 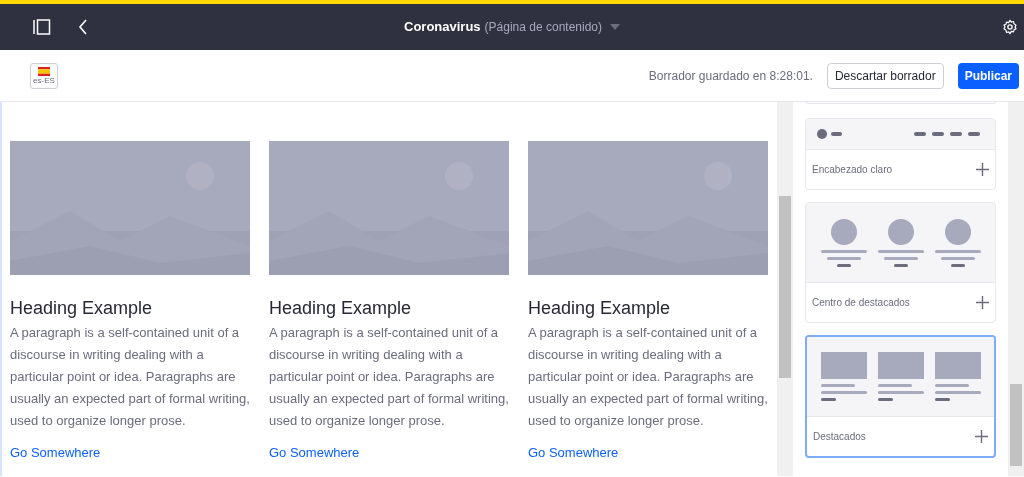 I want to click on fragment-card: Destacados, so click(x=900, y=396).